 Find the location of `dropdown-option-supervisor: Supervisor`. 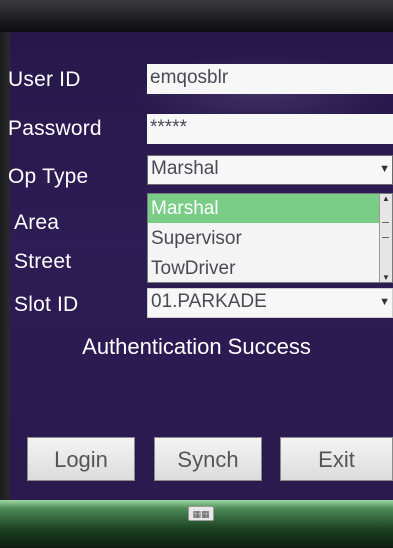

dropdown-option-supervisor: Supervisor is located at coordinates (264, 238).